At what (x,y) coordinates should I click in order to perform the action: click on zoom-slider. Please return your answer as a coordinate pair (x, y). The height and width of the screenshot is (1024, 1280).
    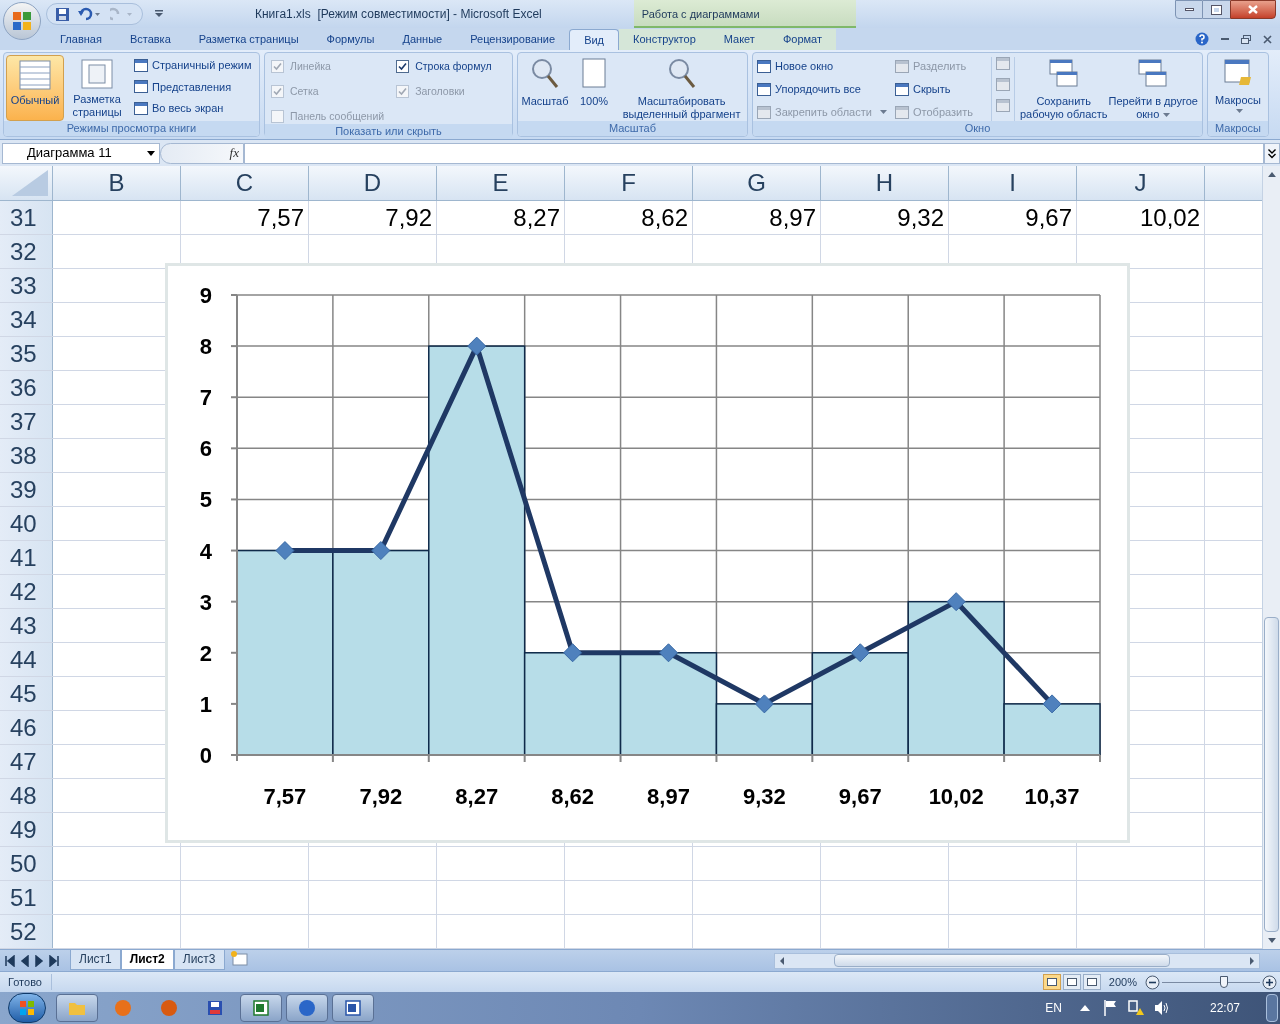
    Looking at the image, I should click on (1211, 982).